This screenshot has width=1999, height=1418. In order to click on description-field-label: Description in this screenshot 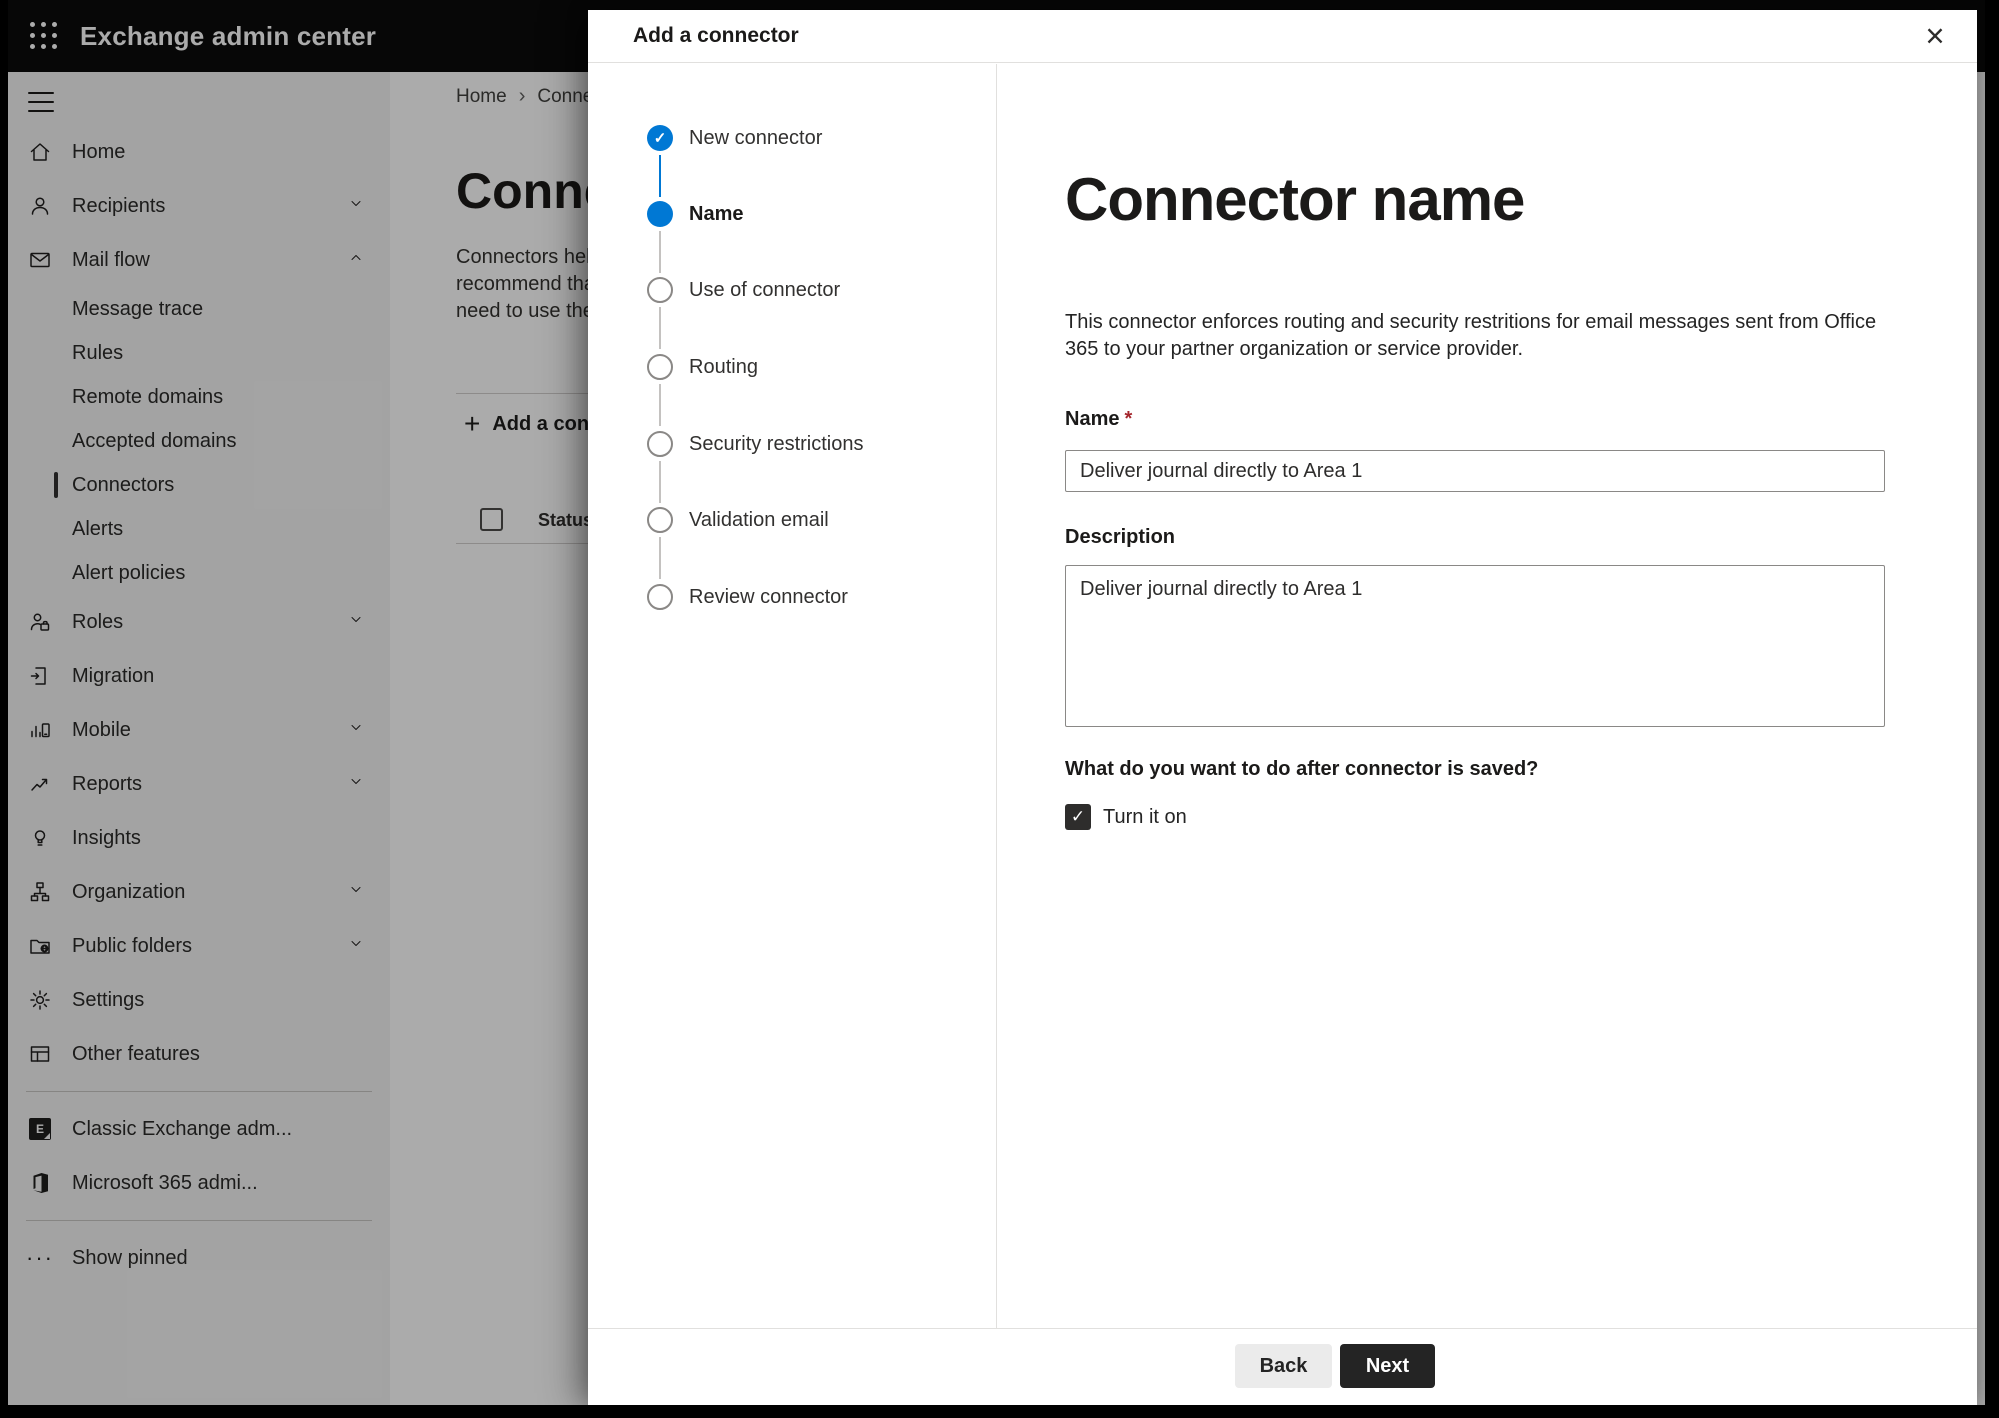, I will do `click(1120, 537)`.